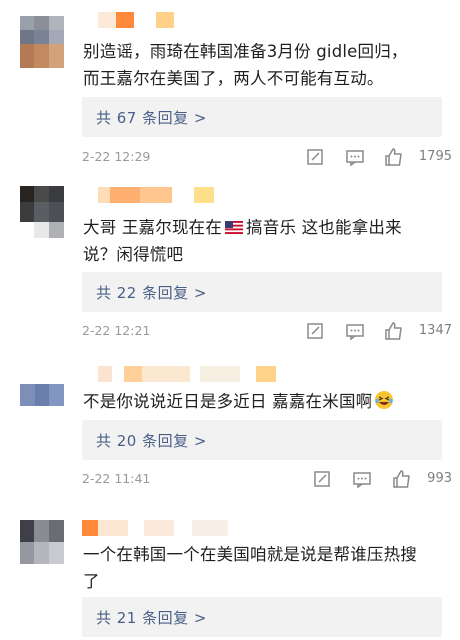 The width and height of the screenshot is (460, 640). What do you see at coordinates (234, 224) in the screenshot?
I see `us-flag-emoji` at bounding box center [234, 224].